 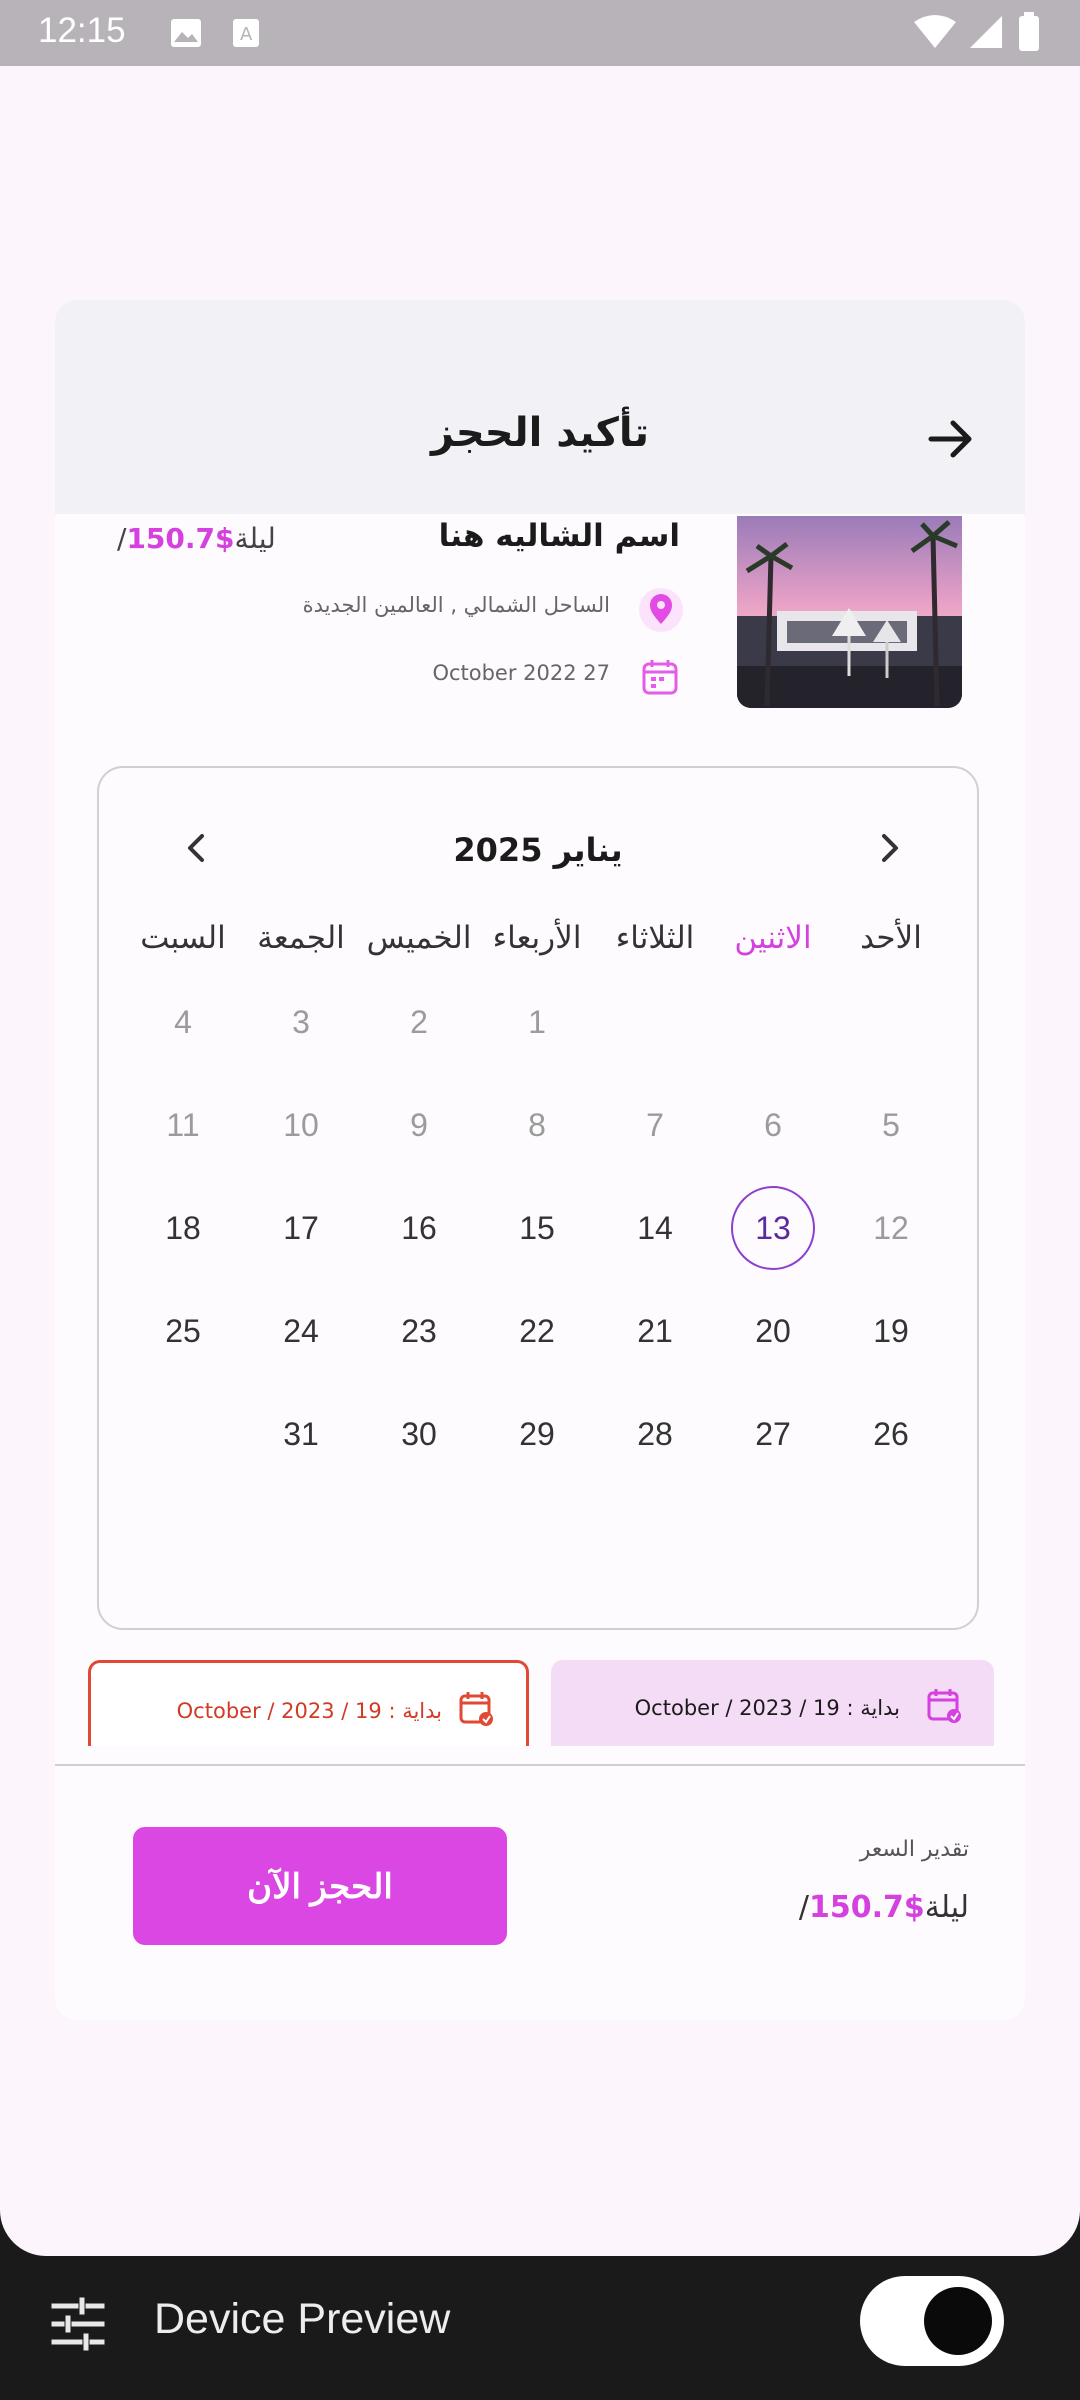 What do you see at coordinates (537, 938) in the screenshot?
I see `weekday-label: الأربعاء` at bounding box center [537, 938].